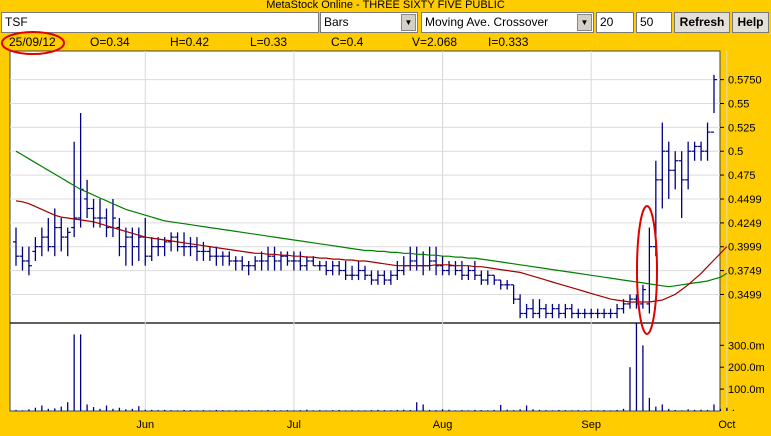 This screenshot has height=436, width=771. I want to click on price-tick-label: 0.3499, so click(745, 295).